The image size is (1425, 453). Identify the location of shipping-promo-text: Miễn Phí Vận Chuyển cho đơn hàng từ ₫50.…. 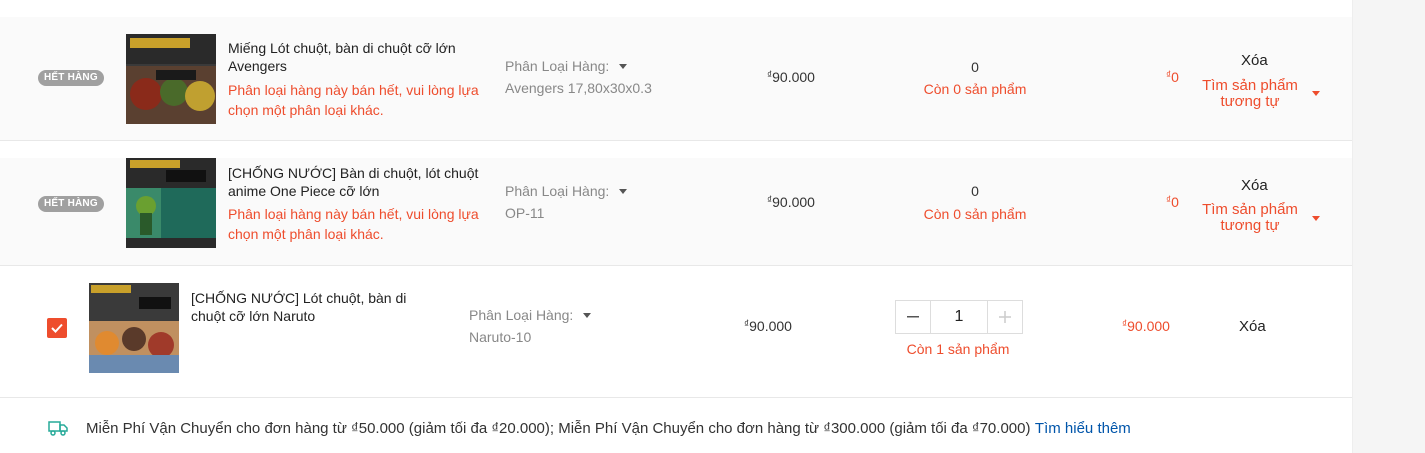
(558, 428).